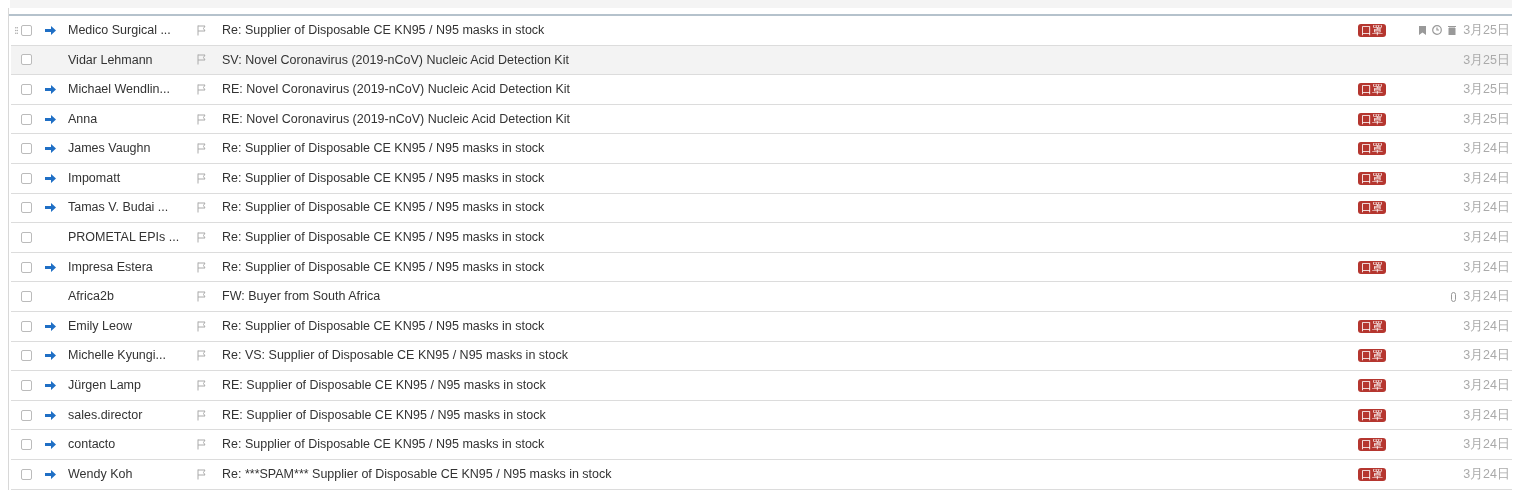  What do you see at coordinates (91, 296) in the screenshot?
I see `sender-name: Africa2b` at bounding box center [91, 296].